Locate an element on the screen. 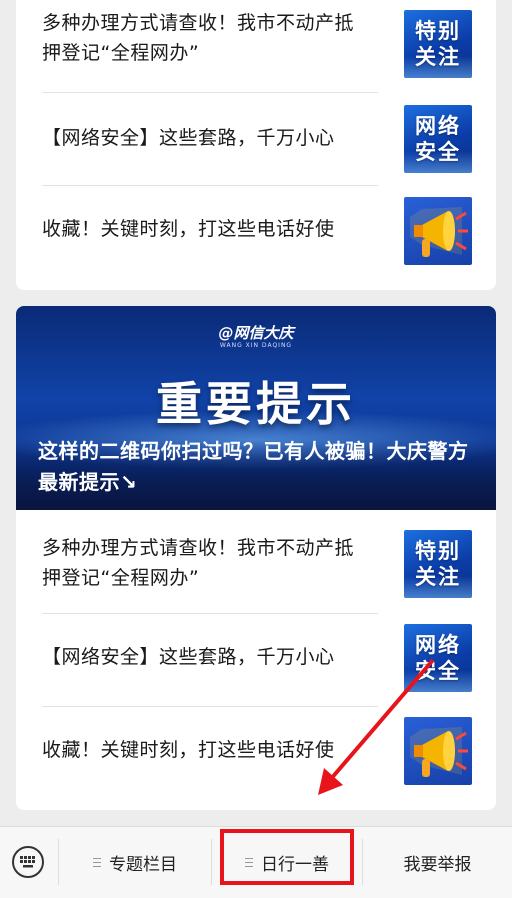  menu-label: 专题栏目 is located at coordinates (143, 864).